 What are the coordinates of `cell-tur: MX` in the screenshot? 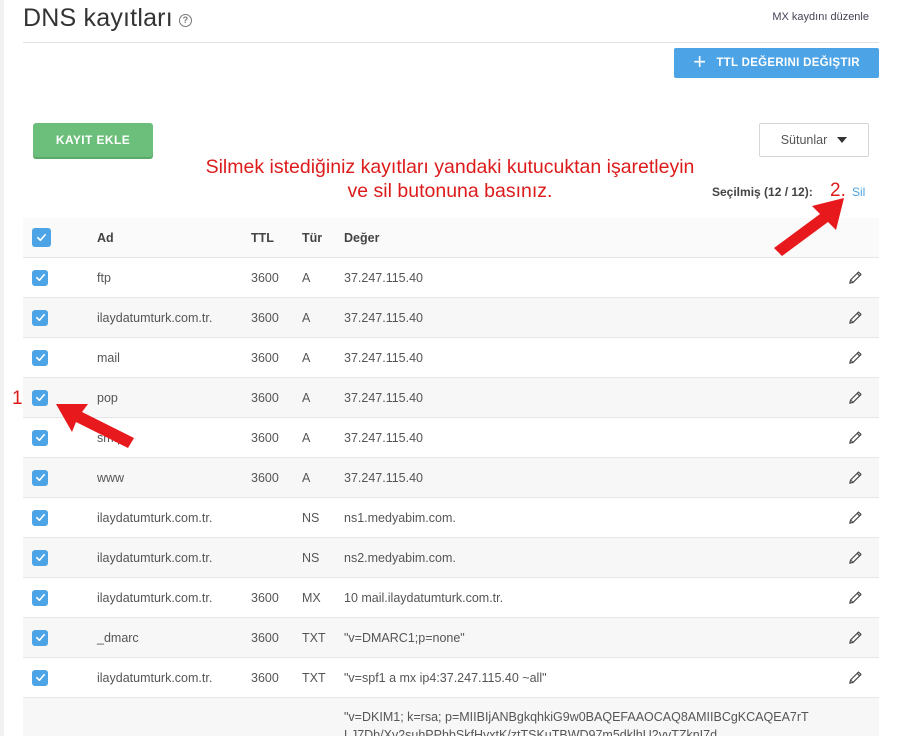 It's located at (311, 597).